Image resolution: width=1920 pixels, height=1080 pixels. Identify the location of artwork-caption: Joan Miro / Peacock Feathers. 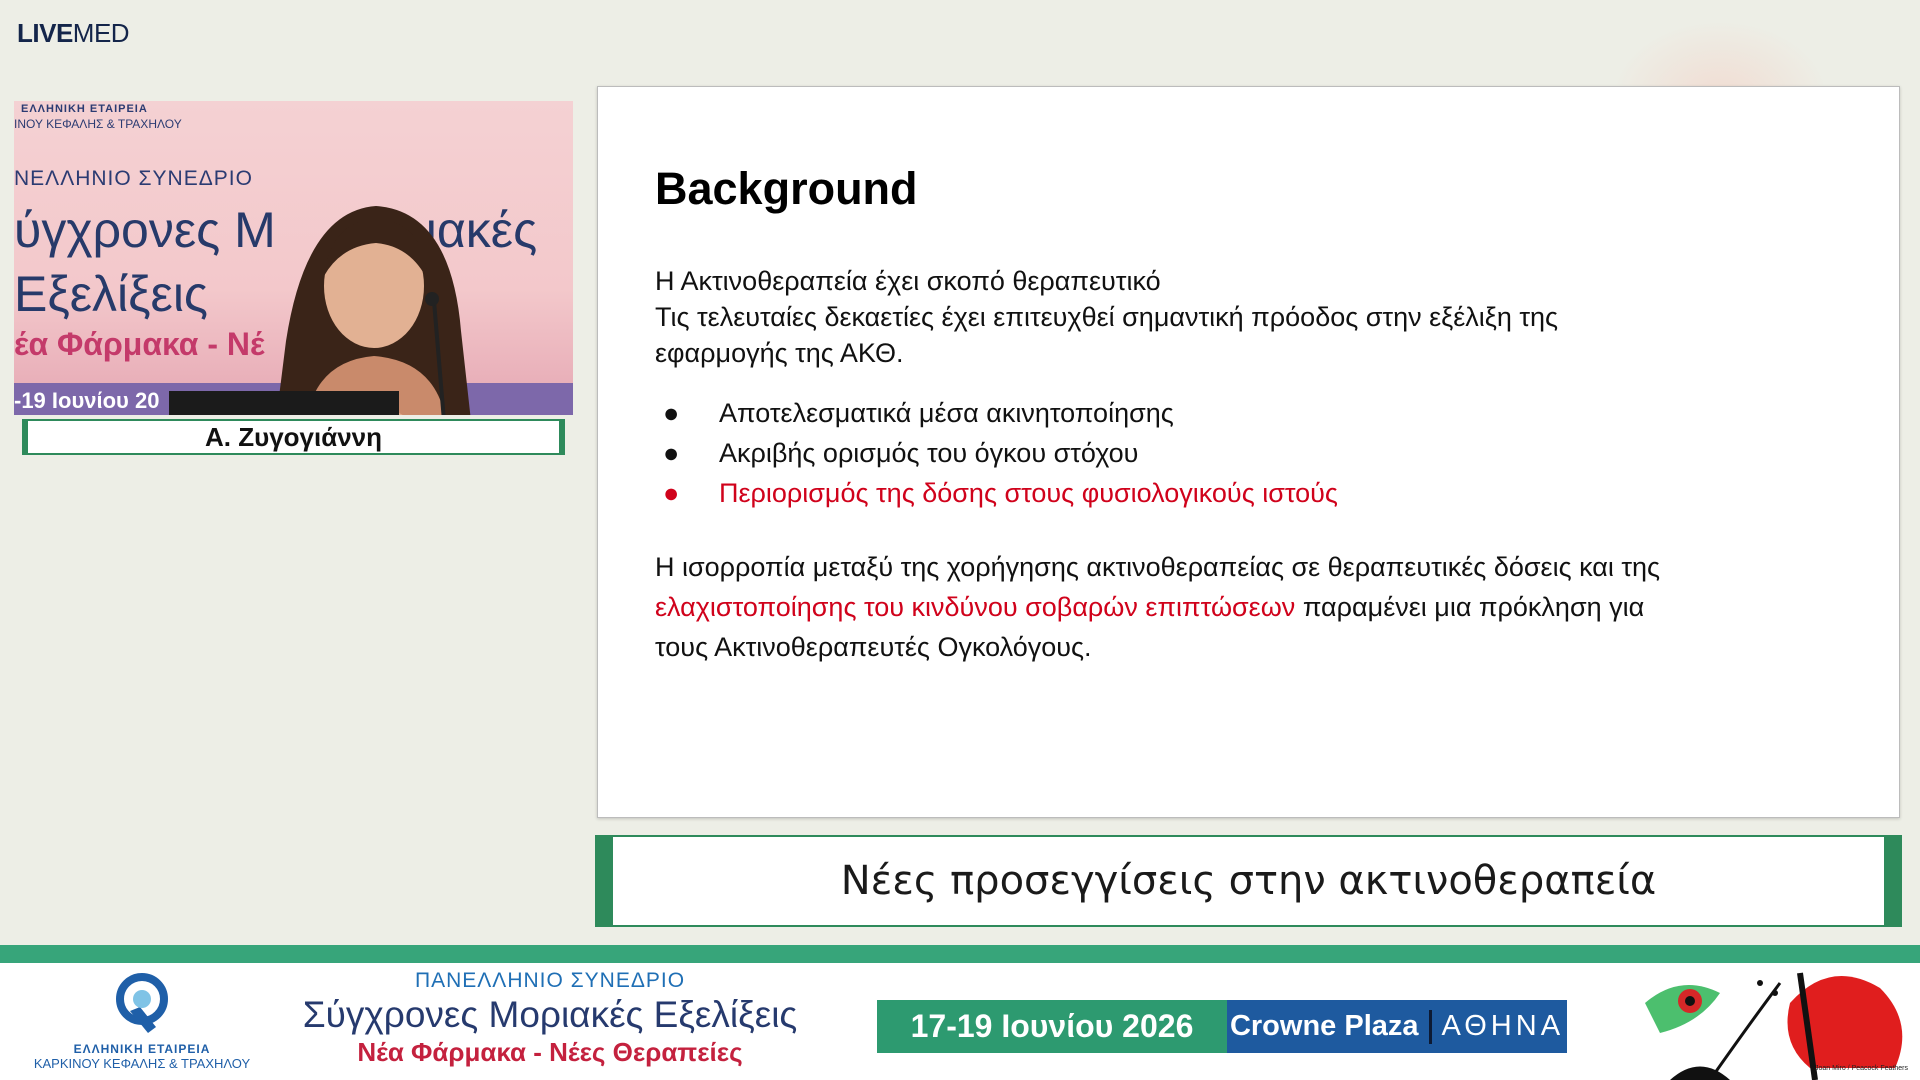
(1861, 1068).